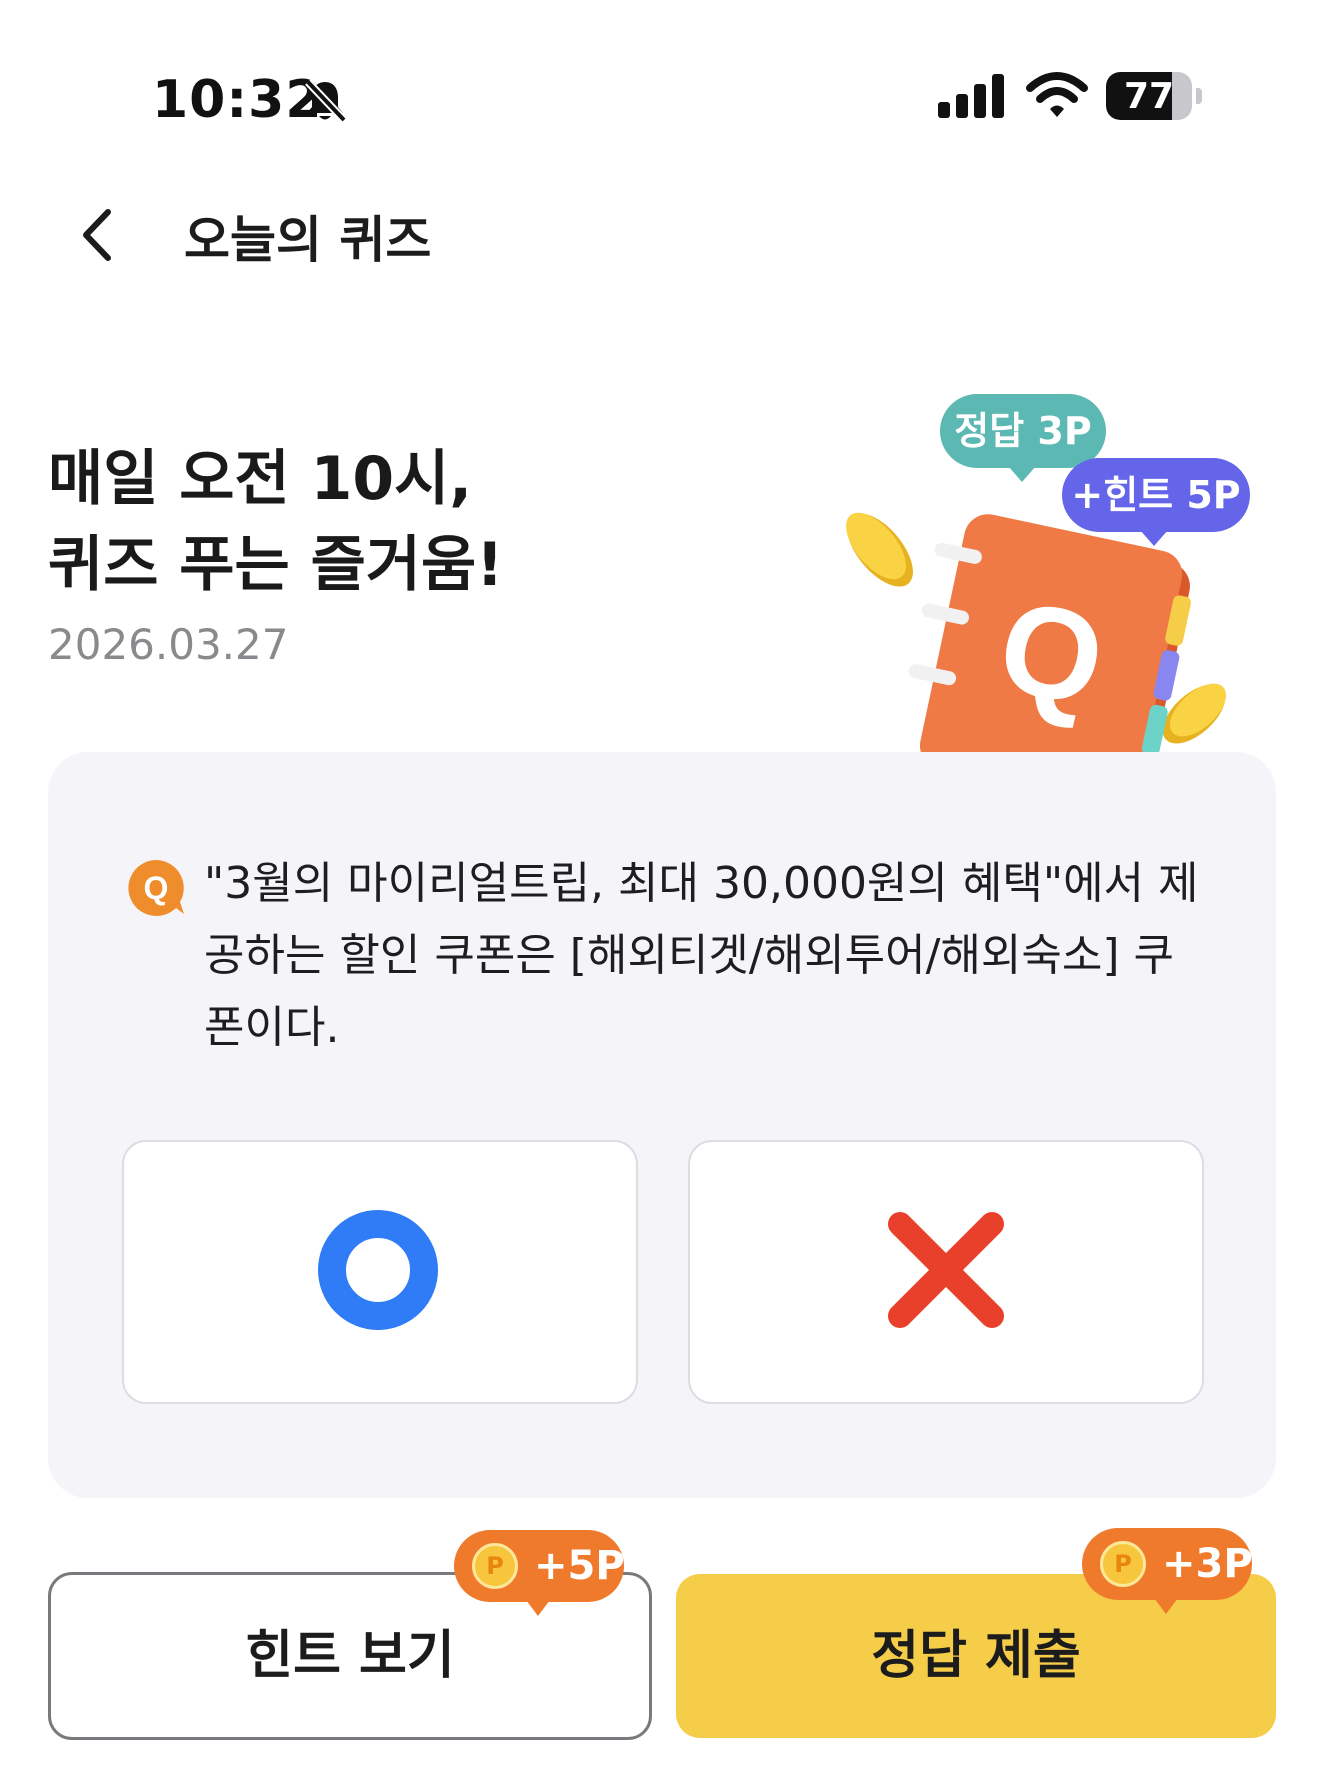  What do you see at coordinates (325, 101) in the screenshot?
I see `bell-muted-icon` at bounding box center [325, 101].